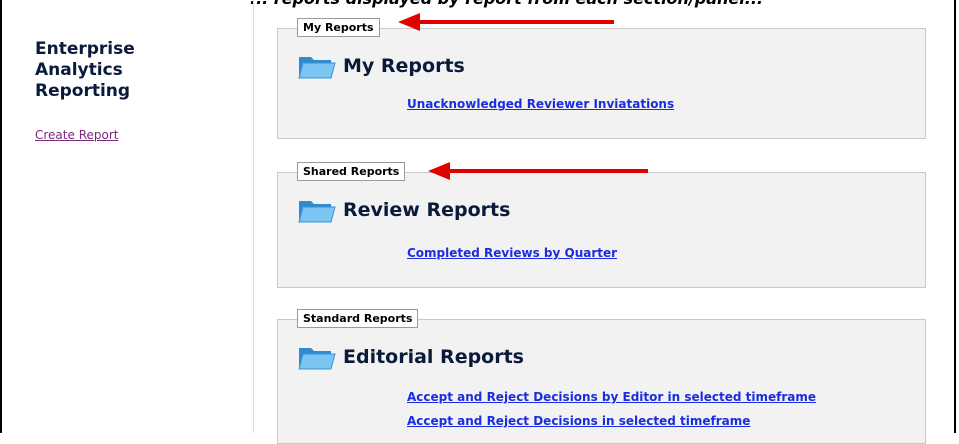 This screenshot has height=444, width=959. I want to click on section-title: Review Reports, so click(427, 210).